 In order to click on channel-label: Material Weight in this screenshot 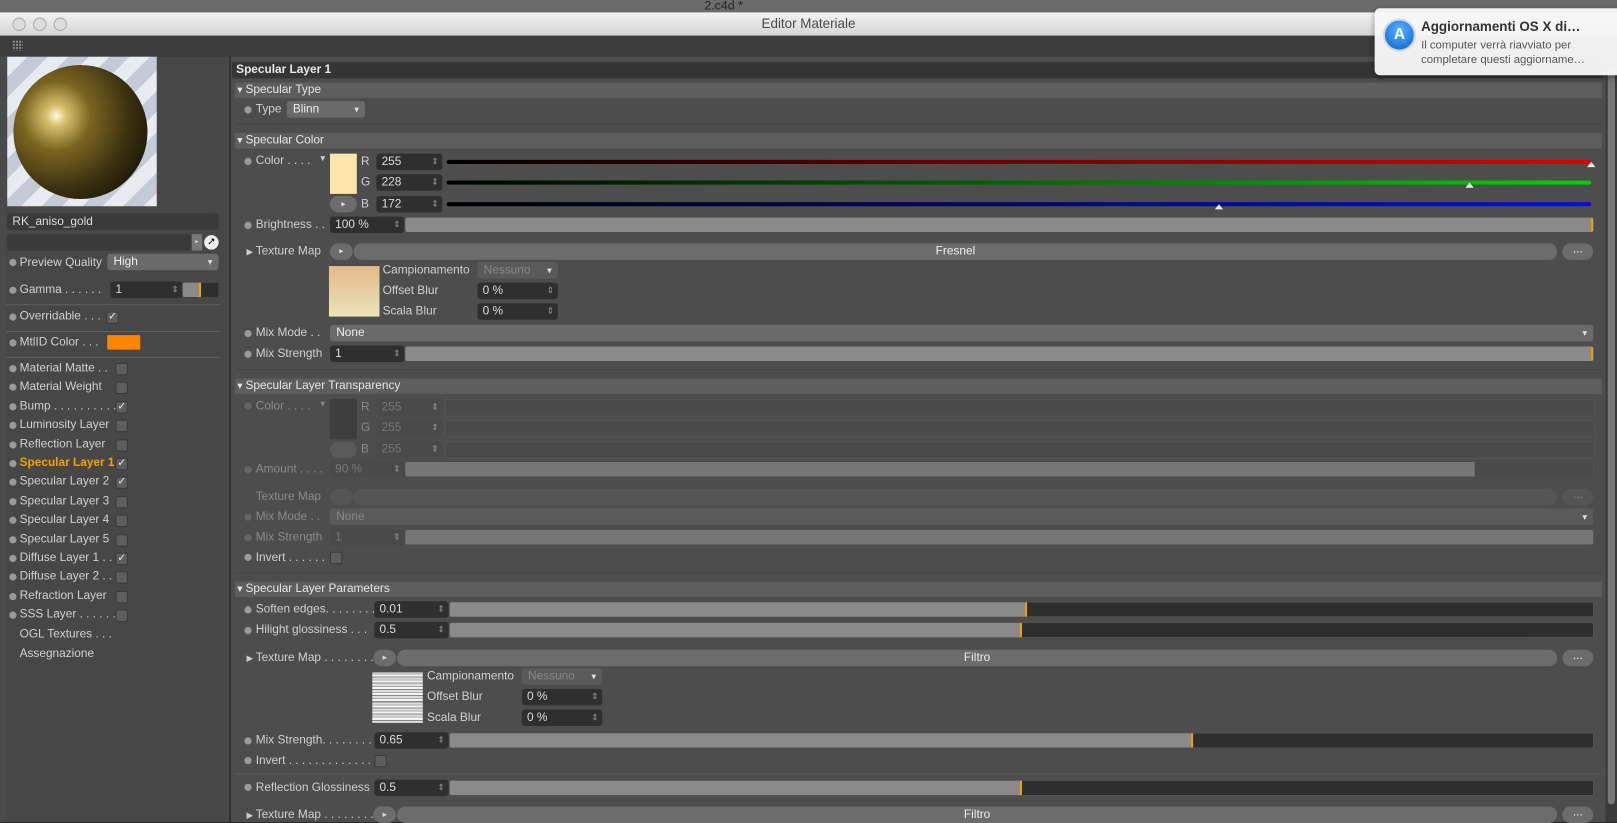, I will do `click(61, 387)`.